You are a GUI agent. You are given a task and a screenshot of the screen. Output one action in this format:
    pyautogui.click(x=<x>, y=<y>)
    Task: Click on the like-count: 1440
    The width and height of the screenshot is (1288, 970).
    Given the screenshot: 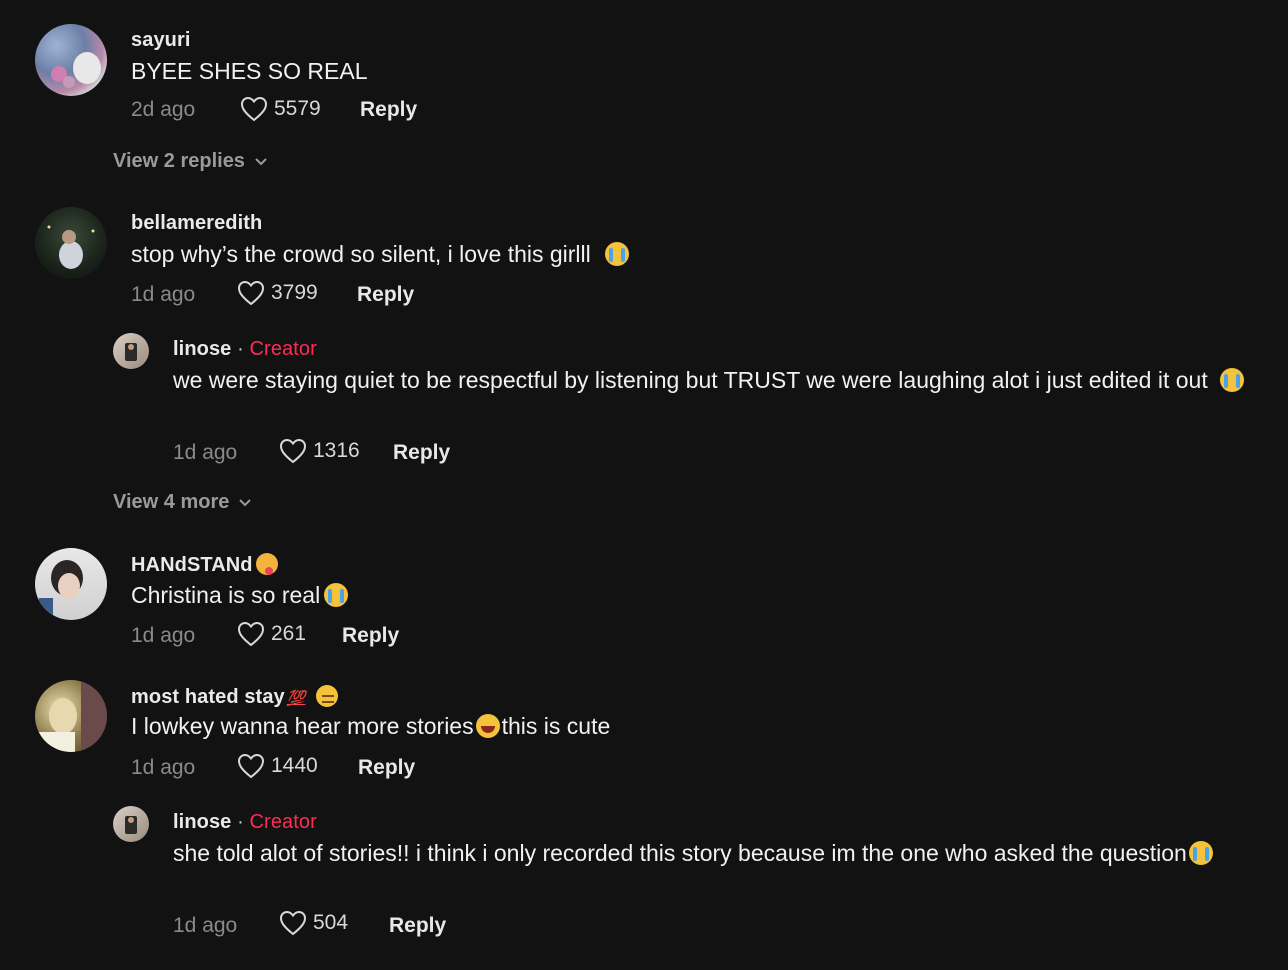 What is the action you would take?
    pyautogui.click(x=294, y=765)
    